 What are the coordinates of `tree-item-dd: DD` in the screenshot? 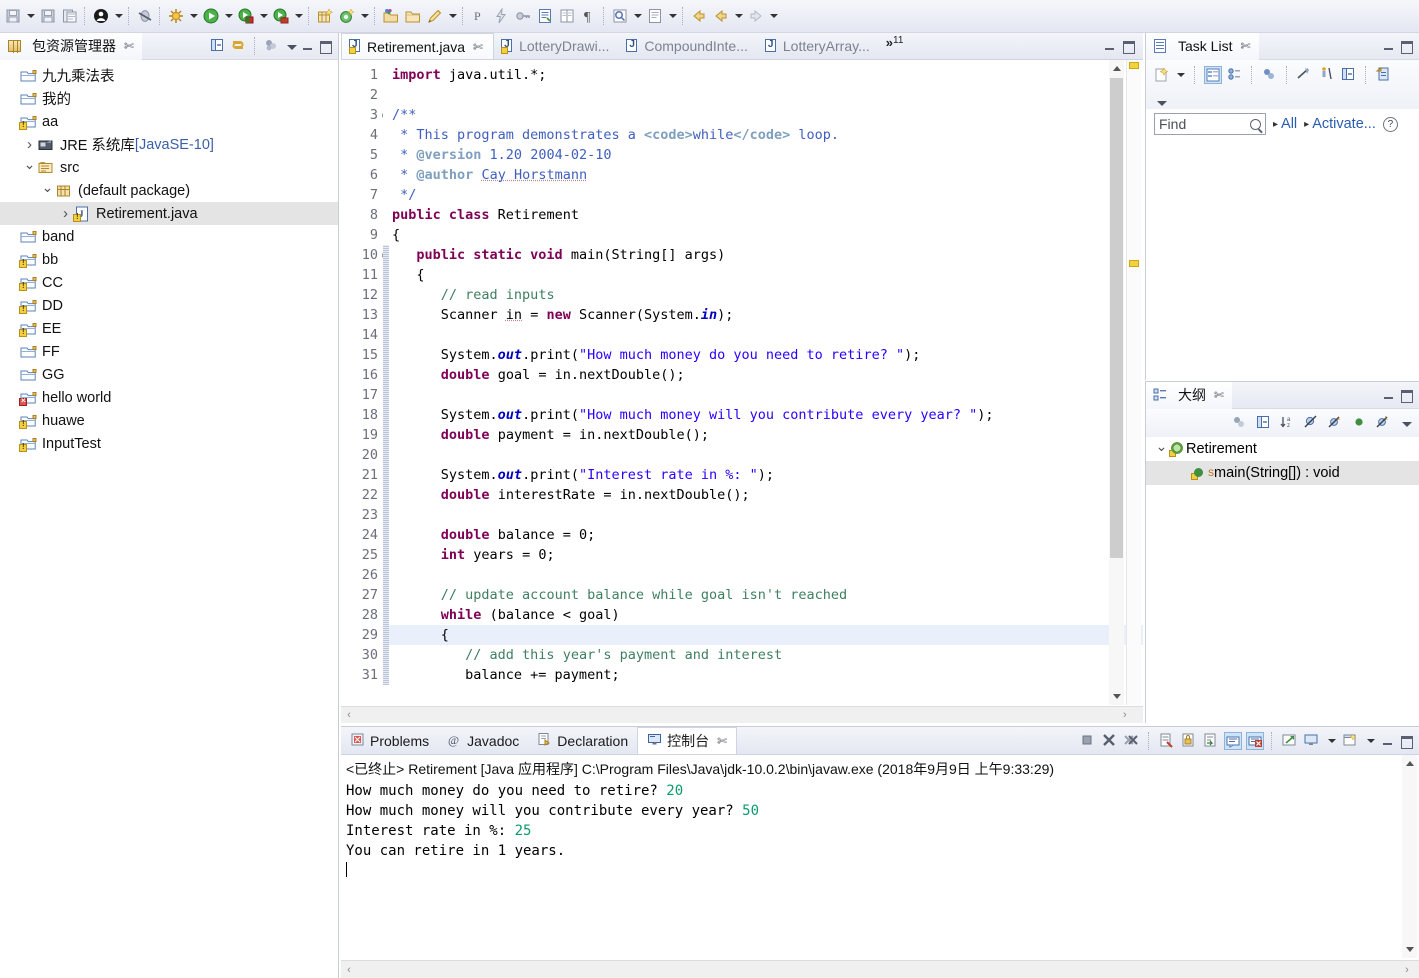 It's located at (169, 305).